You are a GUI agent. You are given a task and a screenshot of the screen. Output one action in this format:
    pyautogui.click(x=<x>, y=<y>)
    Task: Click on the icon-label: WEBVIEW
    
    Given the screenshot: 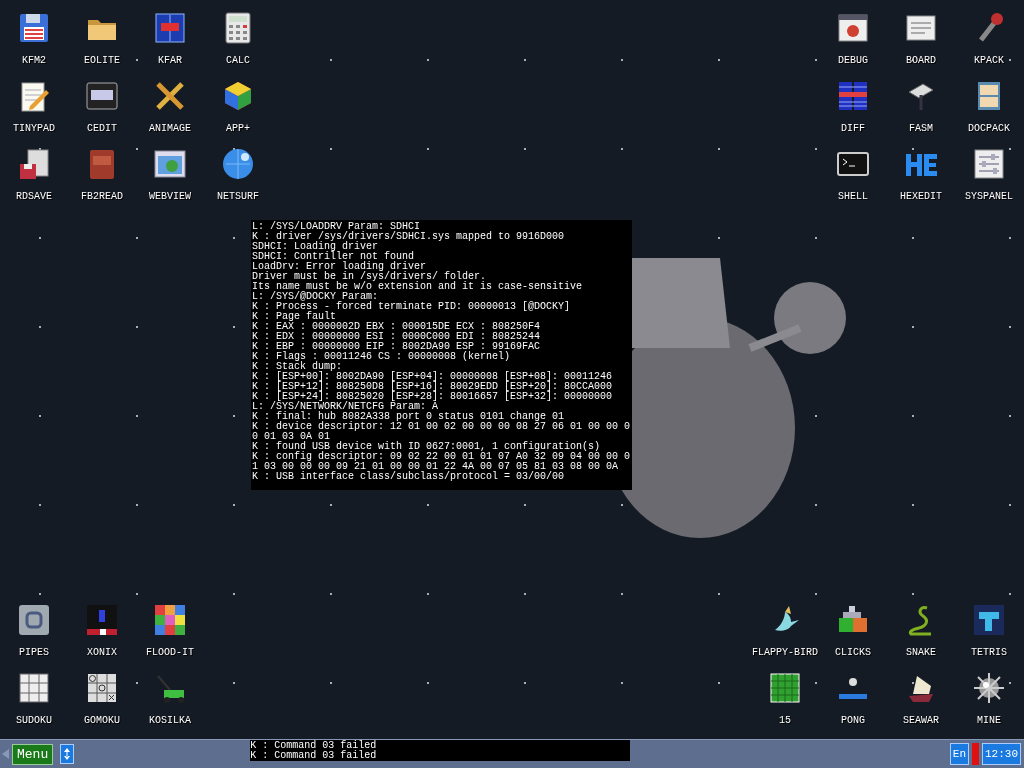 What is the action you would take?
    pyautogui.click(x=170, y=196)
    